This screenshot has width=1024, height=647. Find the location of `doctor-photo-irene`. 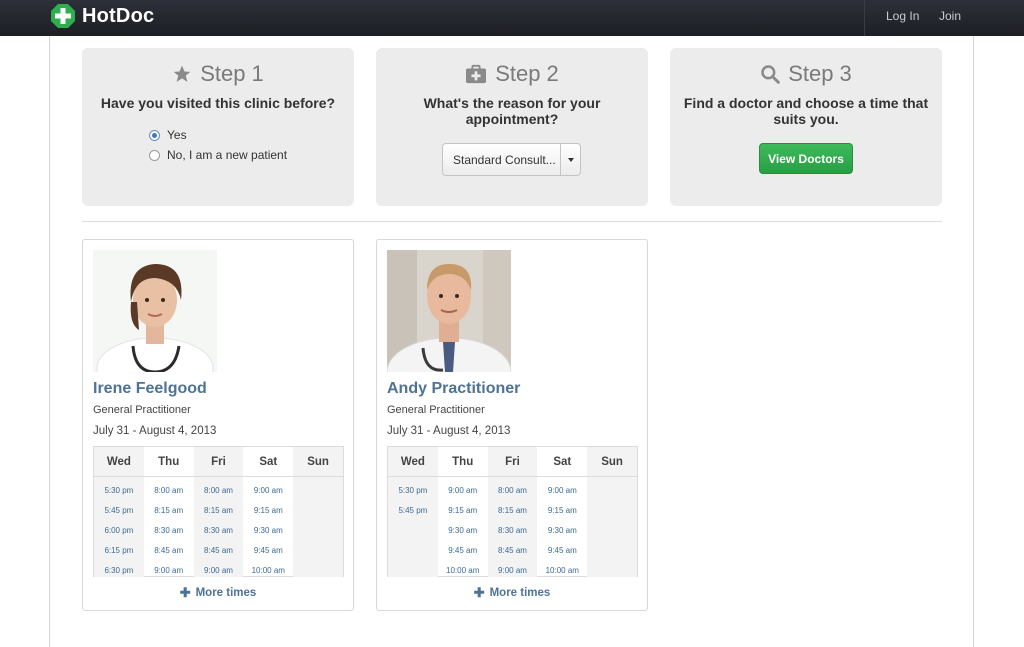

doctor-photo-irene is located at coordinates (155, 311).